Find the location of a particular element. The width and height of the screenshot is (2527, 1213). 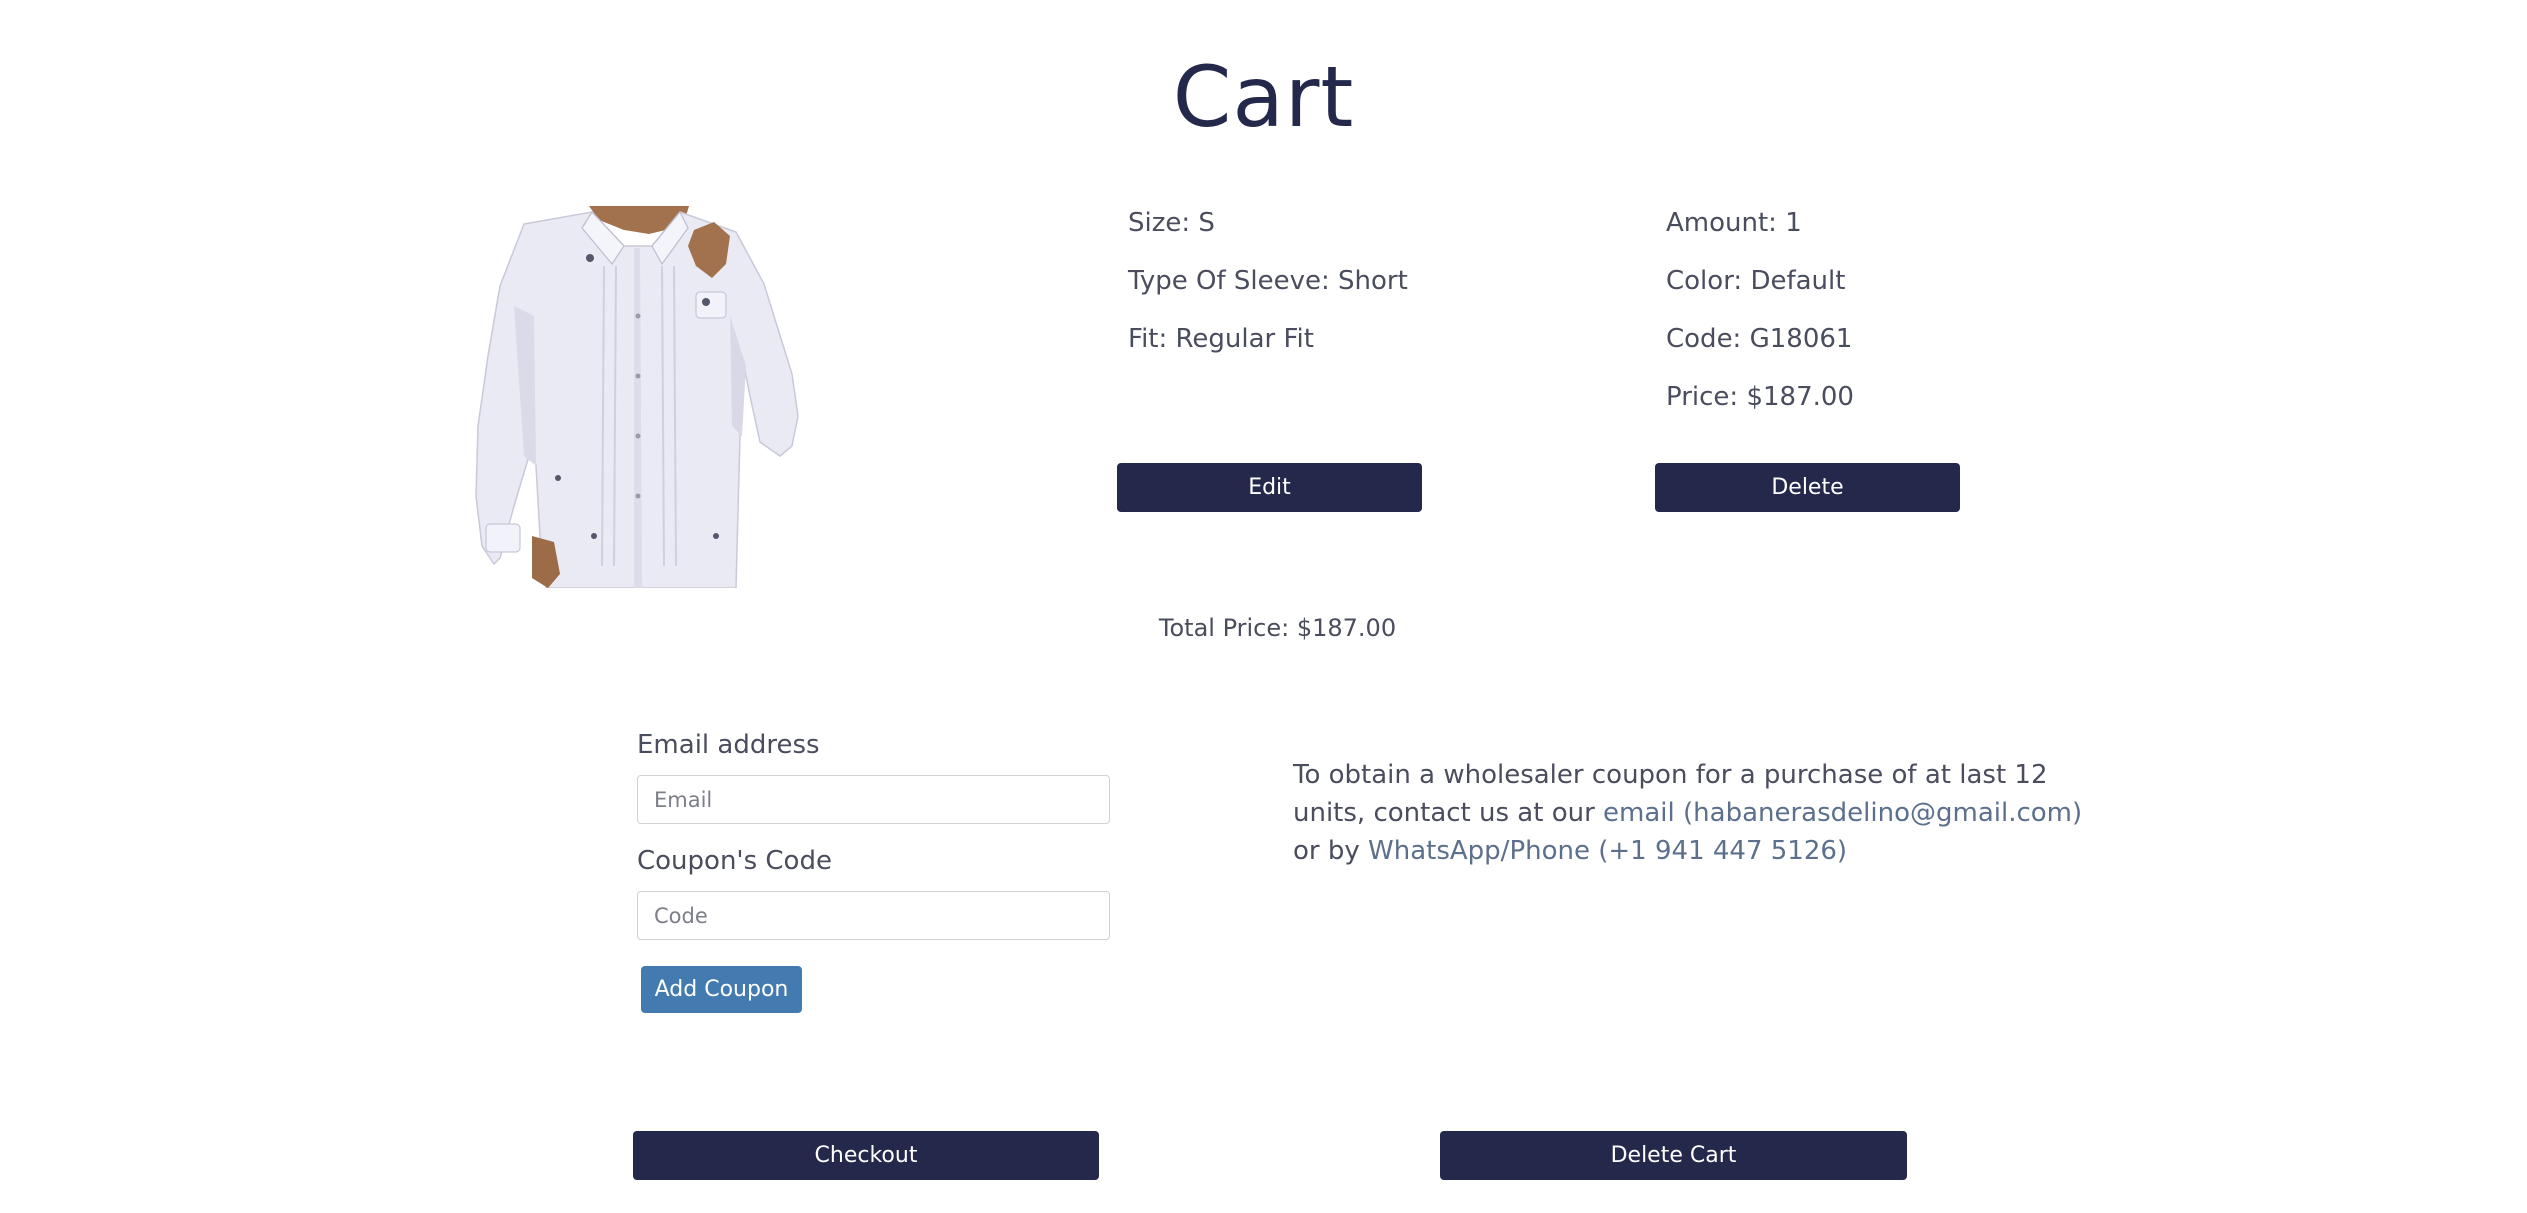

email-label: Email address is located at coordinates (728, 745).